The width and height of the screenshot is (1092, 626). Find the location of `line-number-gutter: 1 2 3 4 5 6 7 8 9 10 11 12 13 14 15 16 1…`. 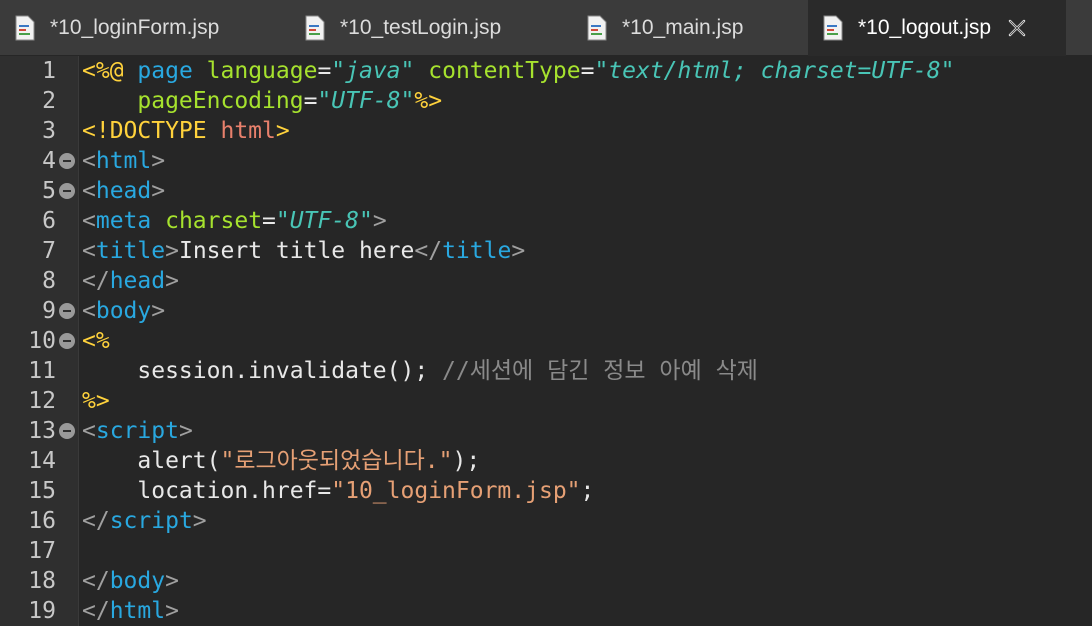

line-number-gutter: 1 2 3 4 5 6 7 8 9 10 11 12 13 14 15 16 1… is located at coordinates (39, 341).